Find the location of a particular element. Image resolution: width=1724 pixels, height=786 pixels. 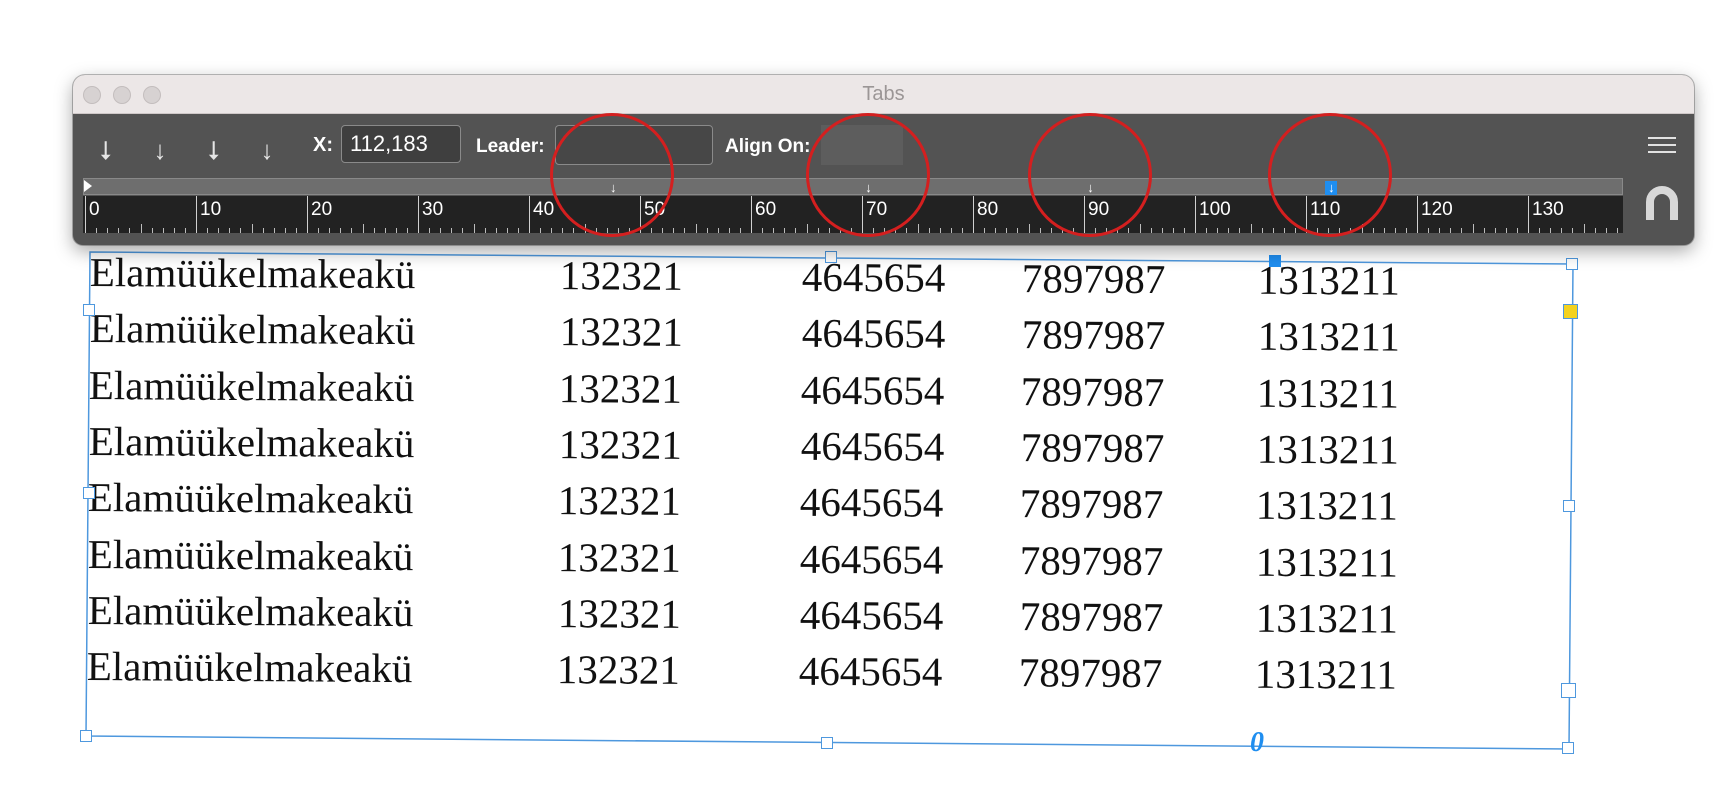

frame-handle-left-middle is located at coordinates (89, 493).